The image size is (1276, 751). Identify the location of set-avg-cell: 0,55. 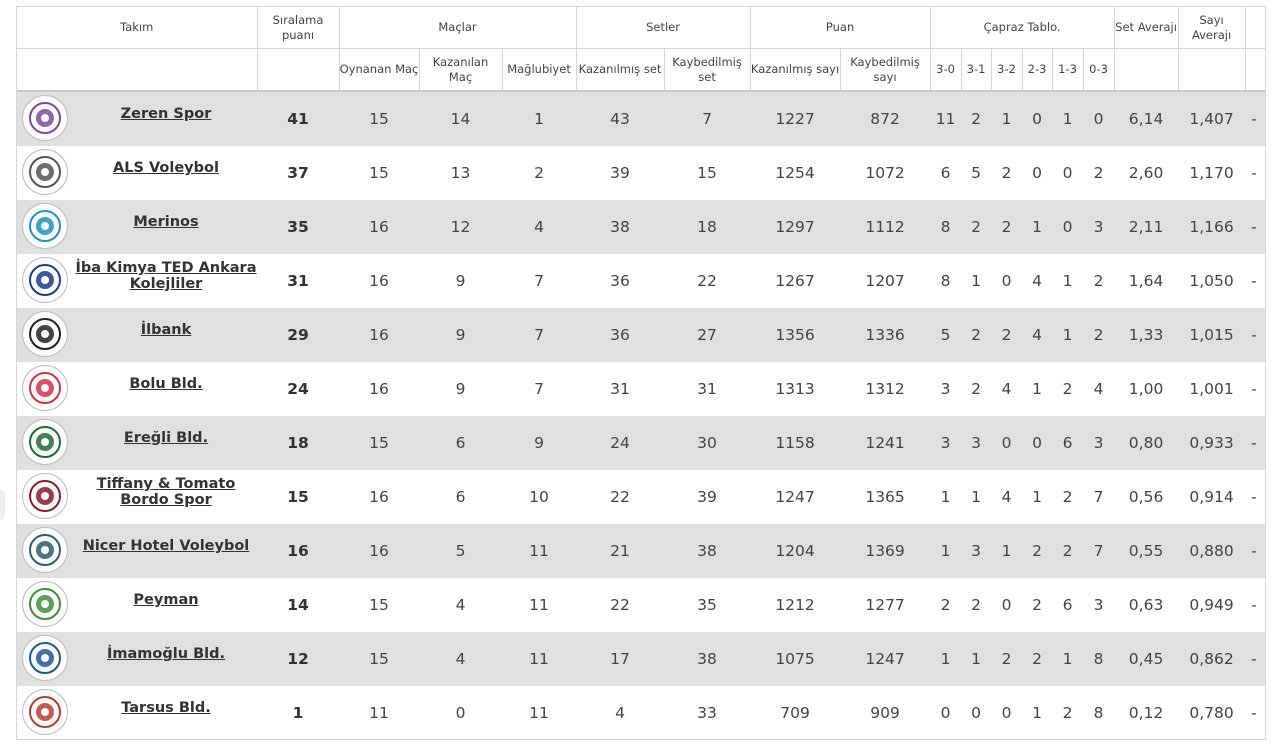
(1146, 551).